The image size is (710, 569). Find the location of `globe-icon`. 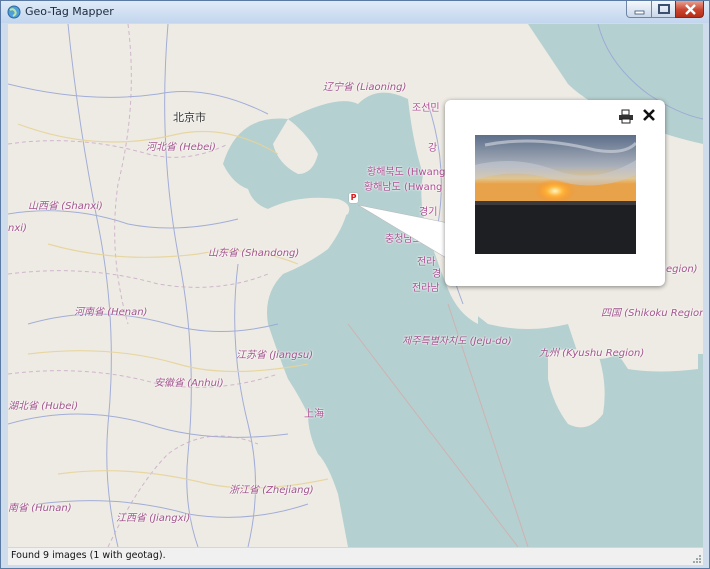

globe-icon is located at coordinates (14, 12).